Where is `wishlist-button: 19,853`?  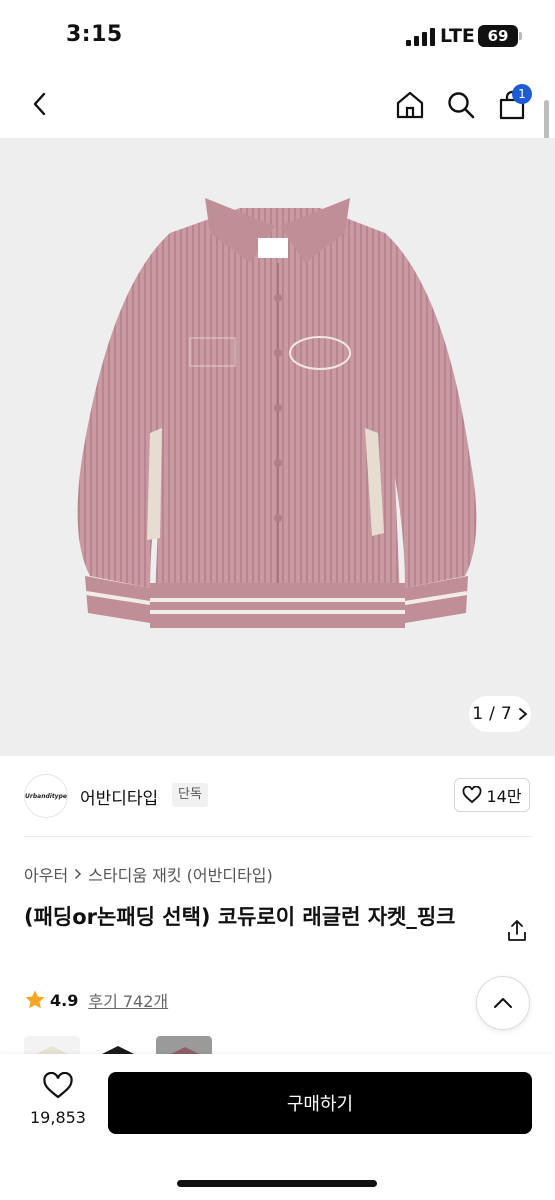 wishlist-button: 19,853 is located at coordinates (58, 1099).